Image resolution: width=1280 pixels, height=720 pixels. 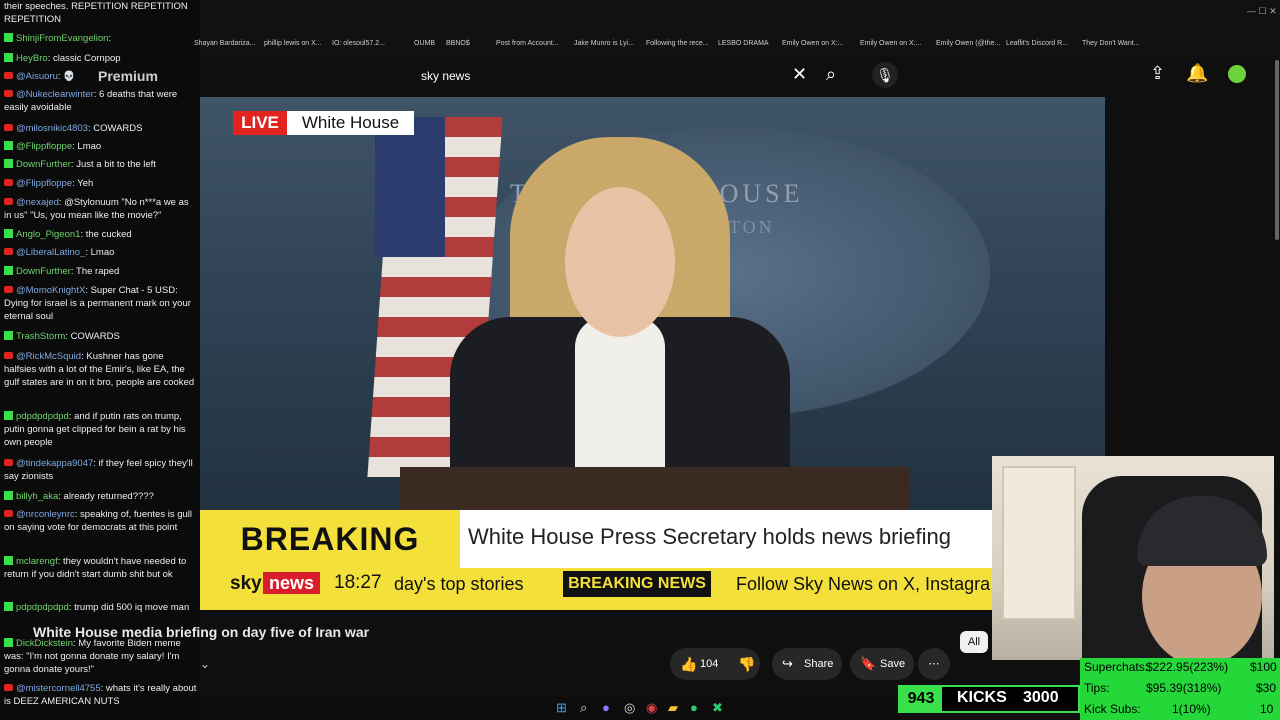 What do you see at coordinates (561, 708) in the screenshot?
I see `windows-start-icon: ⊞` at bounding box center [561, 708].